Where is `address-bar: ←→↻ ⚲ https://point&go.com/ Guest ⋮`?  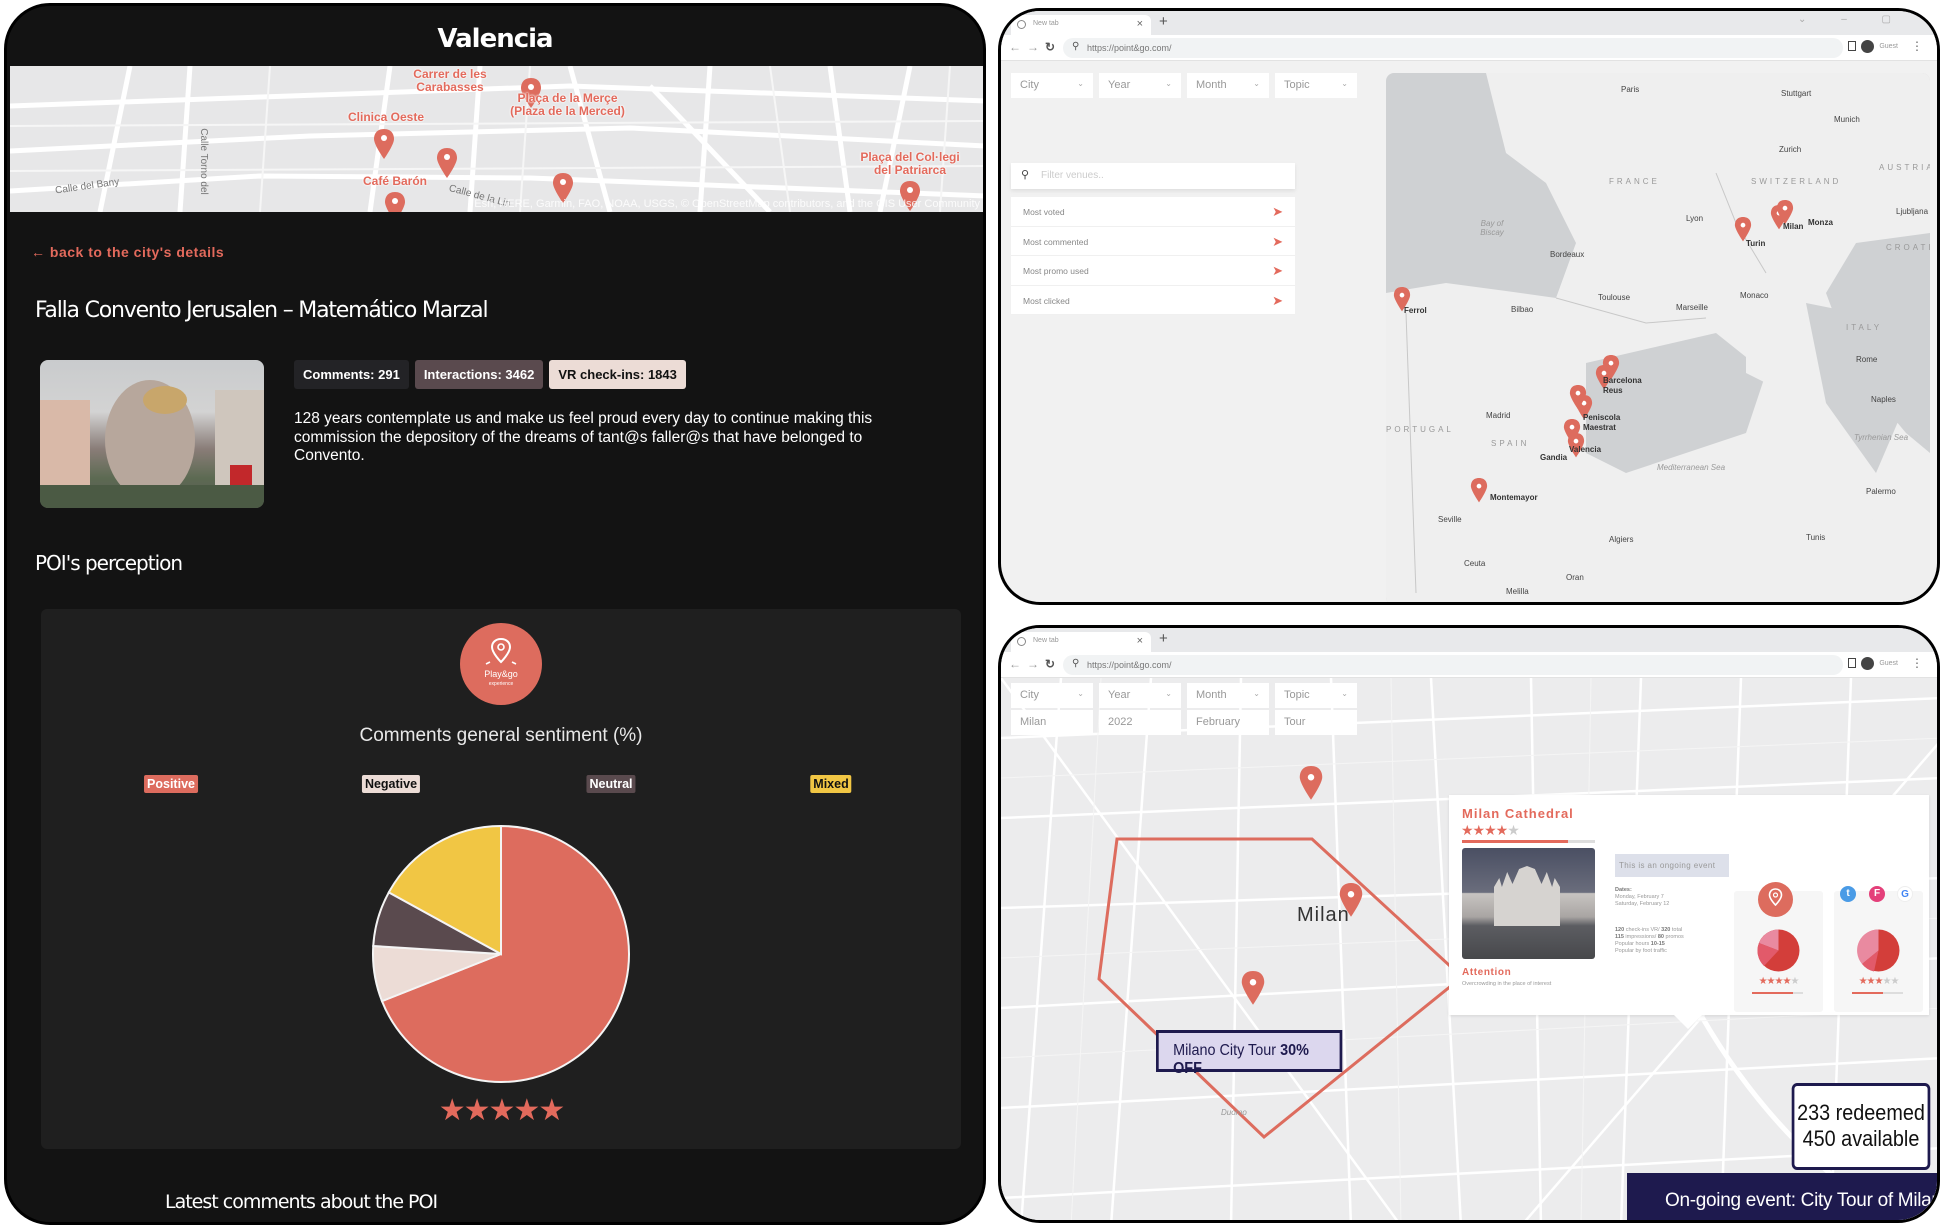
address-bar: ←→↻ ⚲ https://point&go.com/ Guest ⋮ is located at coordinates (1469, 665).